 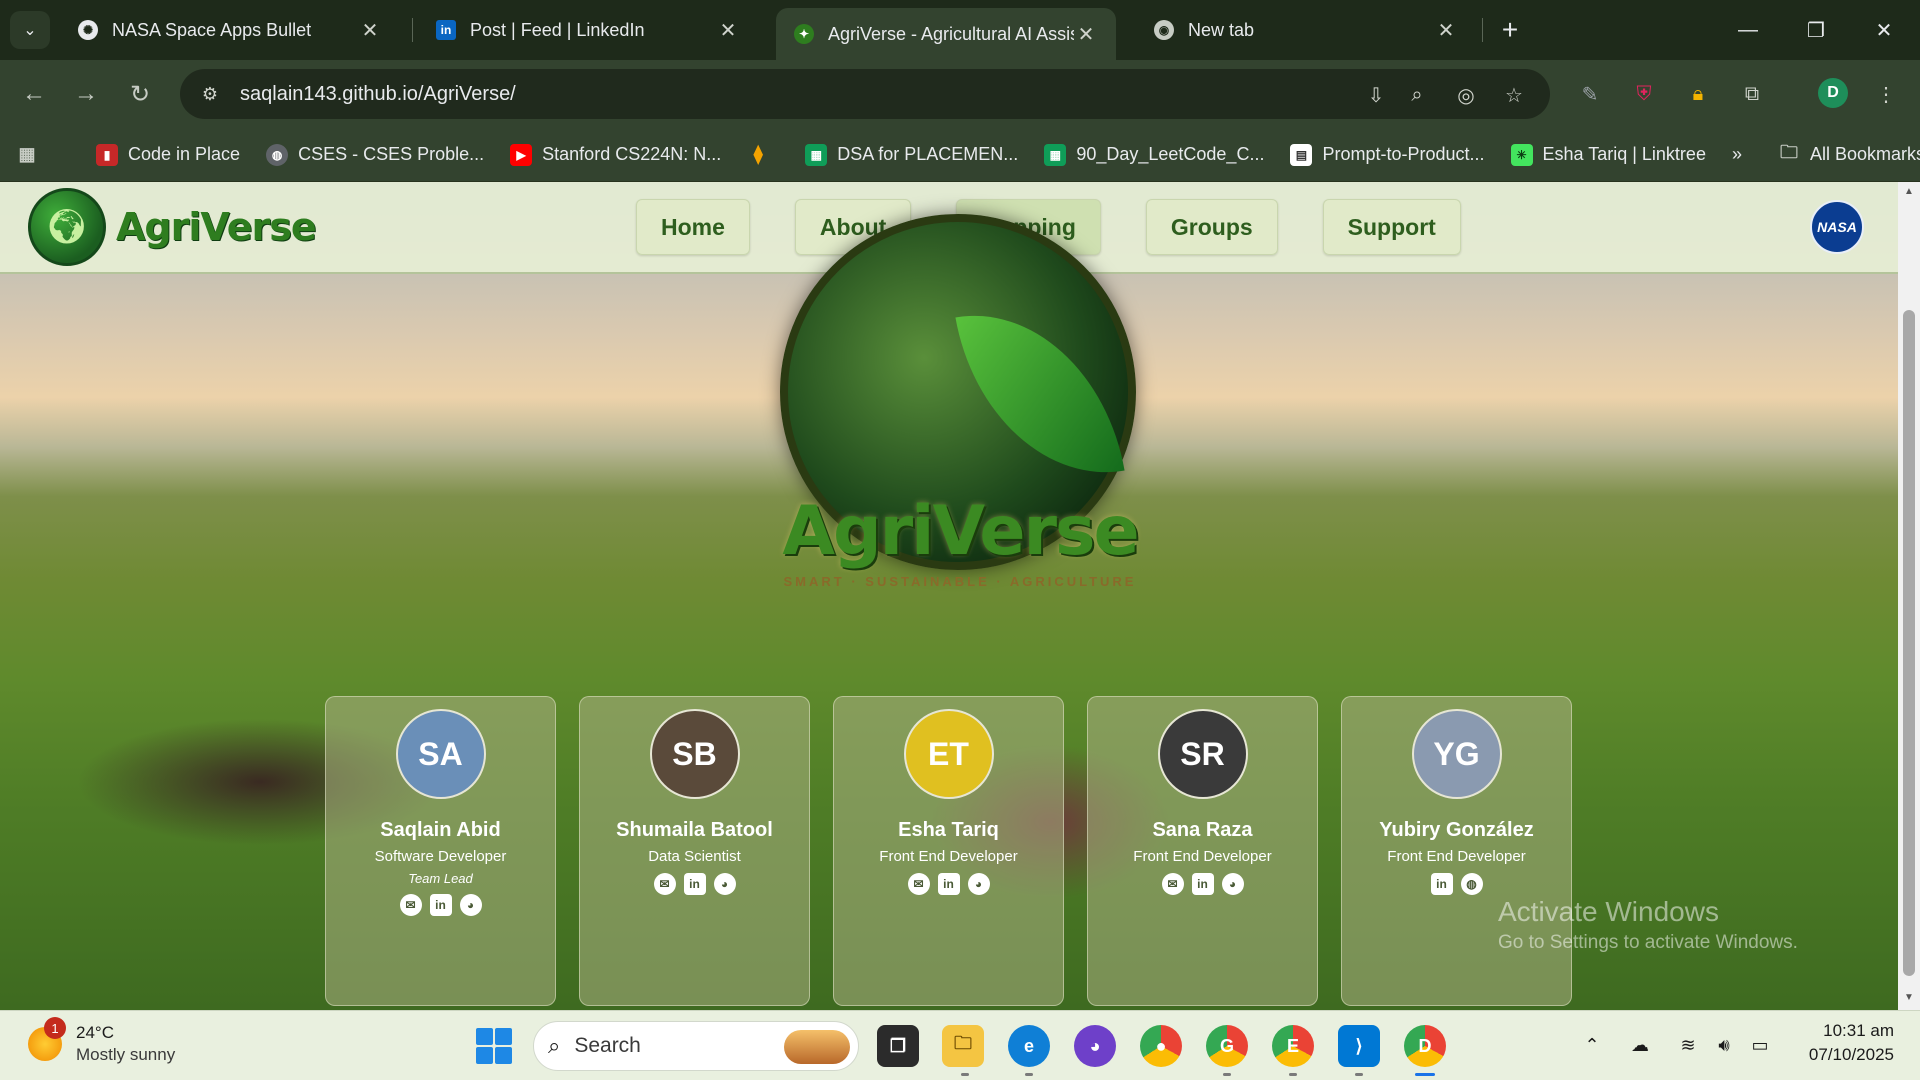 What do you see at coordinates (210, 94) in the screenshot?
I see `site-settings-icon: ⚙` at bounding box center [210, 94].